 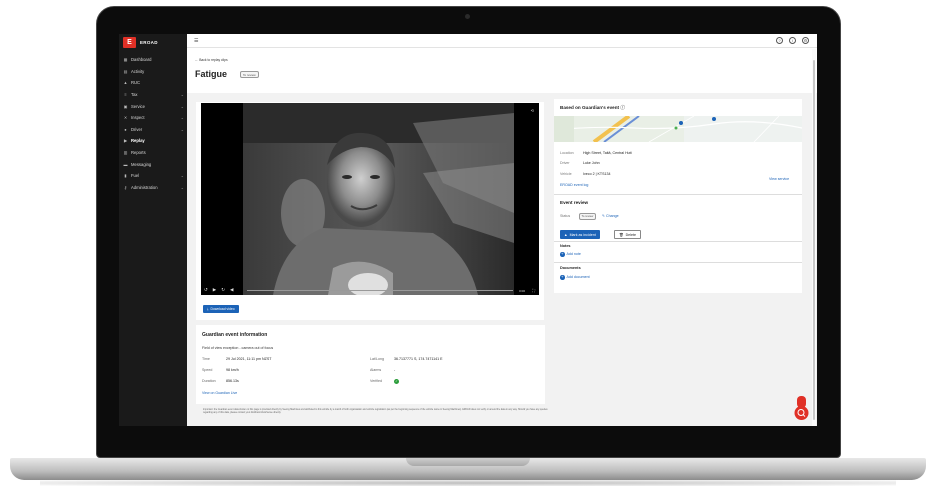 I want to click on sidebar-item-ruc: ▲ RUC, so click(x=153, y=83).